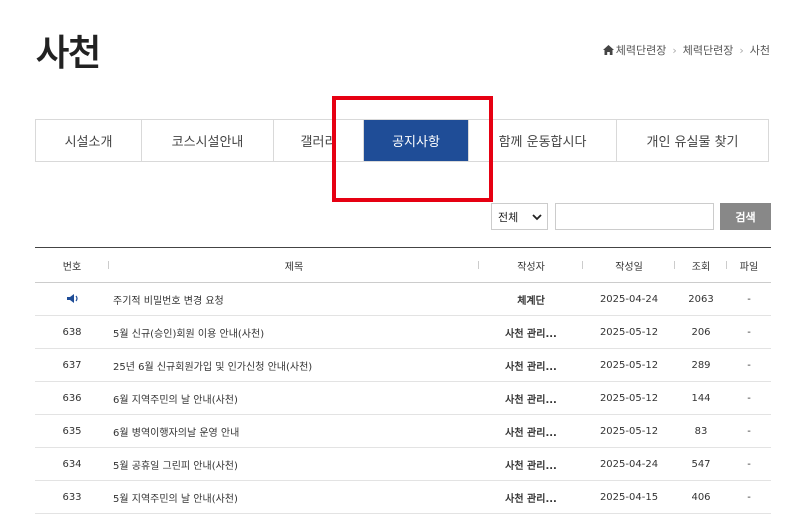 This screenshot has width=786, height=521. I want to click on tab-lost-and-found: 개인 유실물 찾기, so click(692, 140).